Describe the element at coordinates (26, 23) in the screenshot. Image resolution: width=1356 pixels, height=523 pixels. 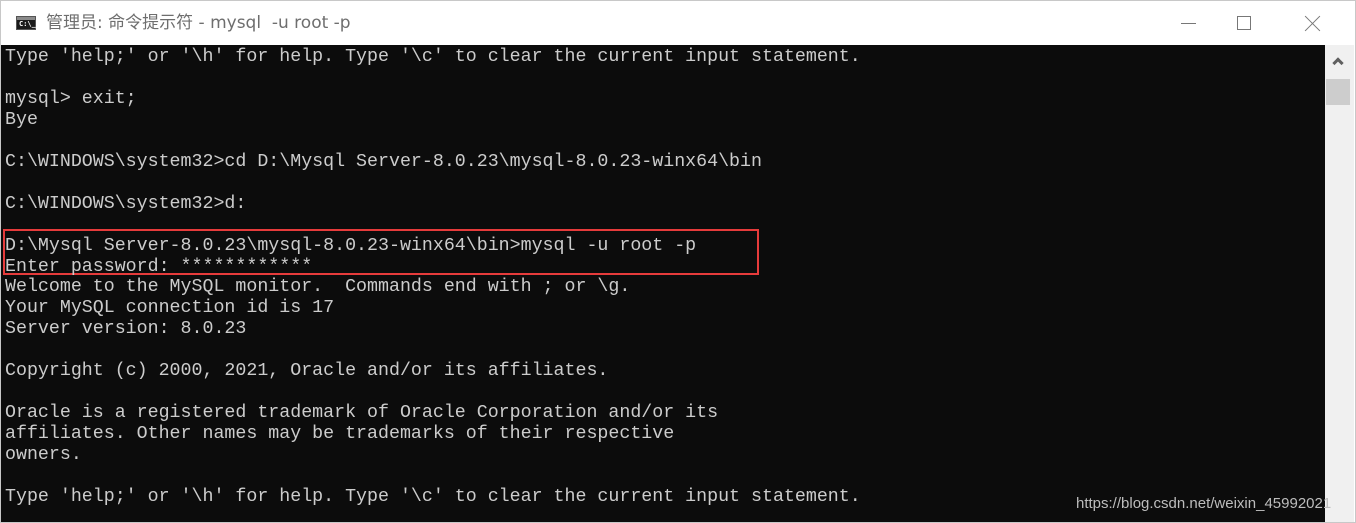
I see `cmd-icon: C:\_` at that location.